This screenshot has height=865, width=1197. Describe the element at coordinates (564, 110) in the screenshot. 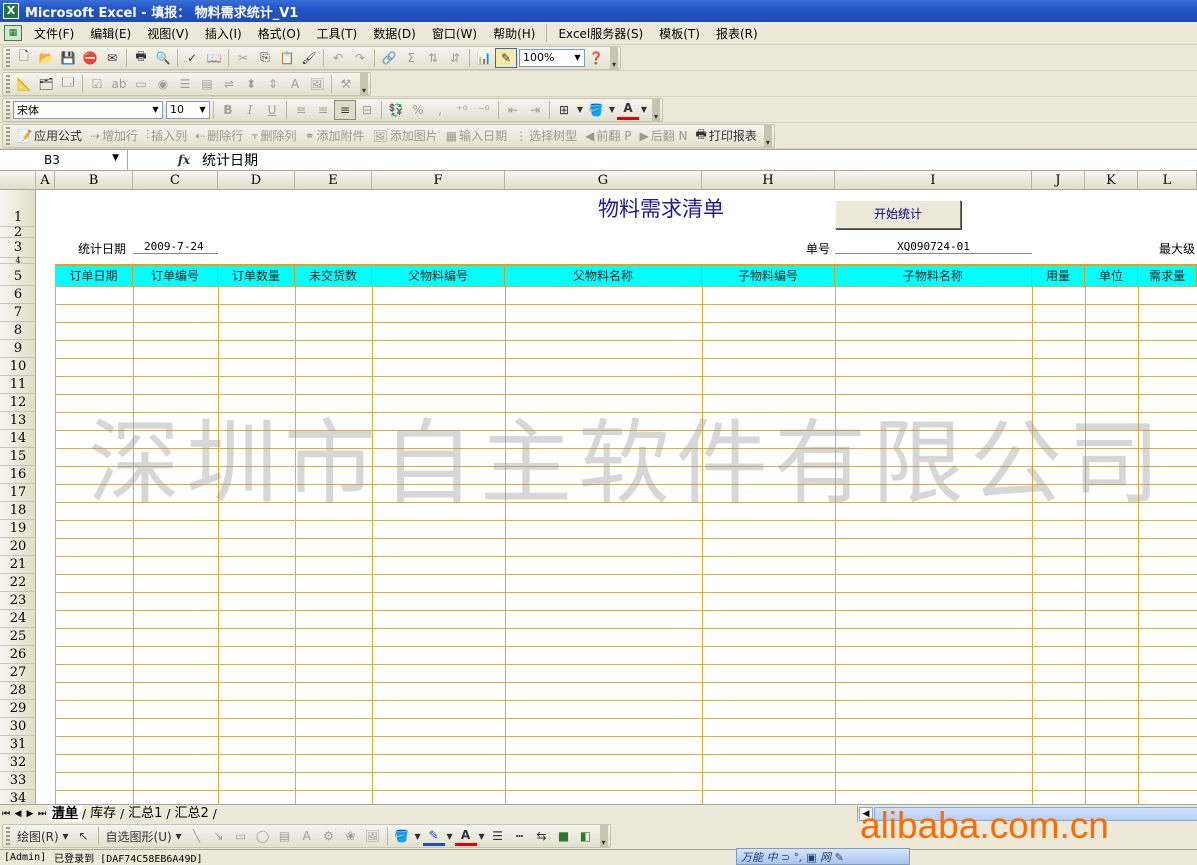

I see `borders-icon: ⊞` at that location.